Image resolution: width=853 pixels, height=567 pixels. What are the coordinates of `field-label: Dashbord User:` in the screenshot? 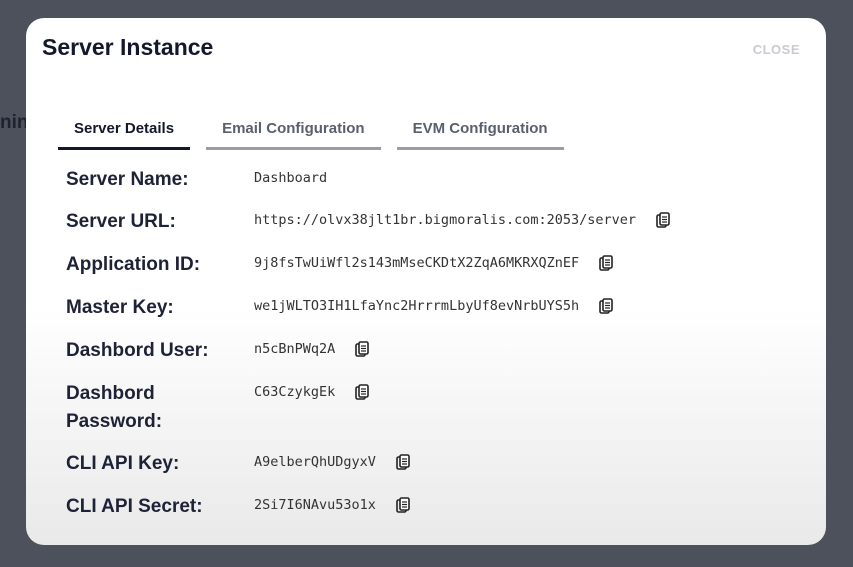 It's located at (137, 350).